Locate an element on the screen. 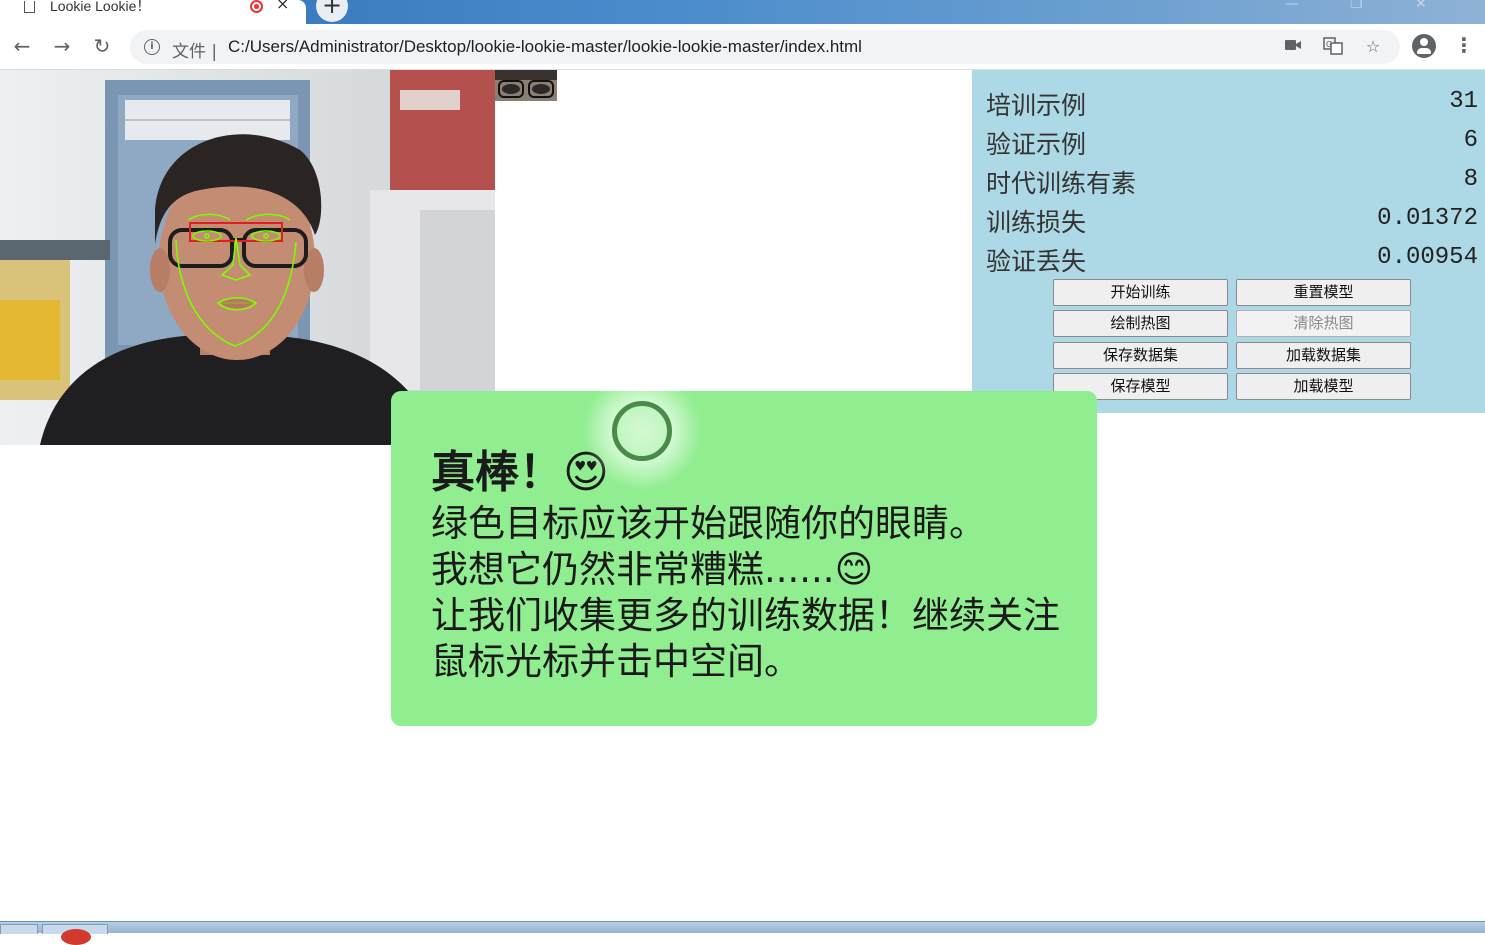 The height and width of the screenshot is (945, 1485). minimize-icon: — is located at coordinates (1292, 6).